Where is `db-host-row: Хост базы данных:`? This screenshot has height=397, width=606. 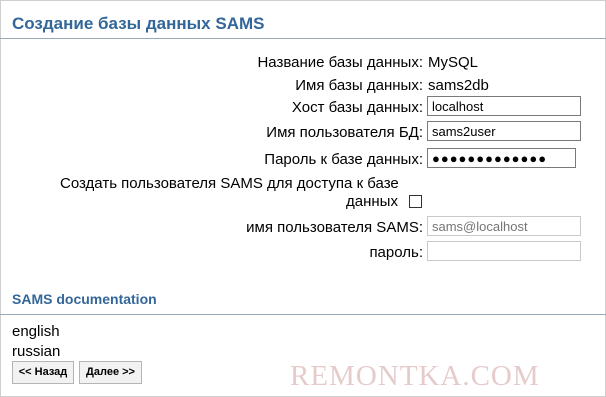
db-host-row: Хост базы данных: is located at coordinates (303, 108).